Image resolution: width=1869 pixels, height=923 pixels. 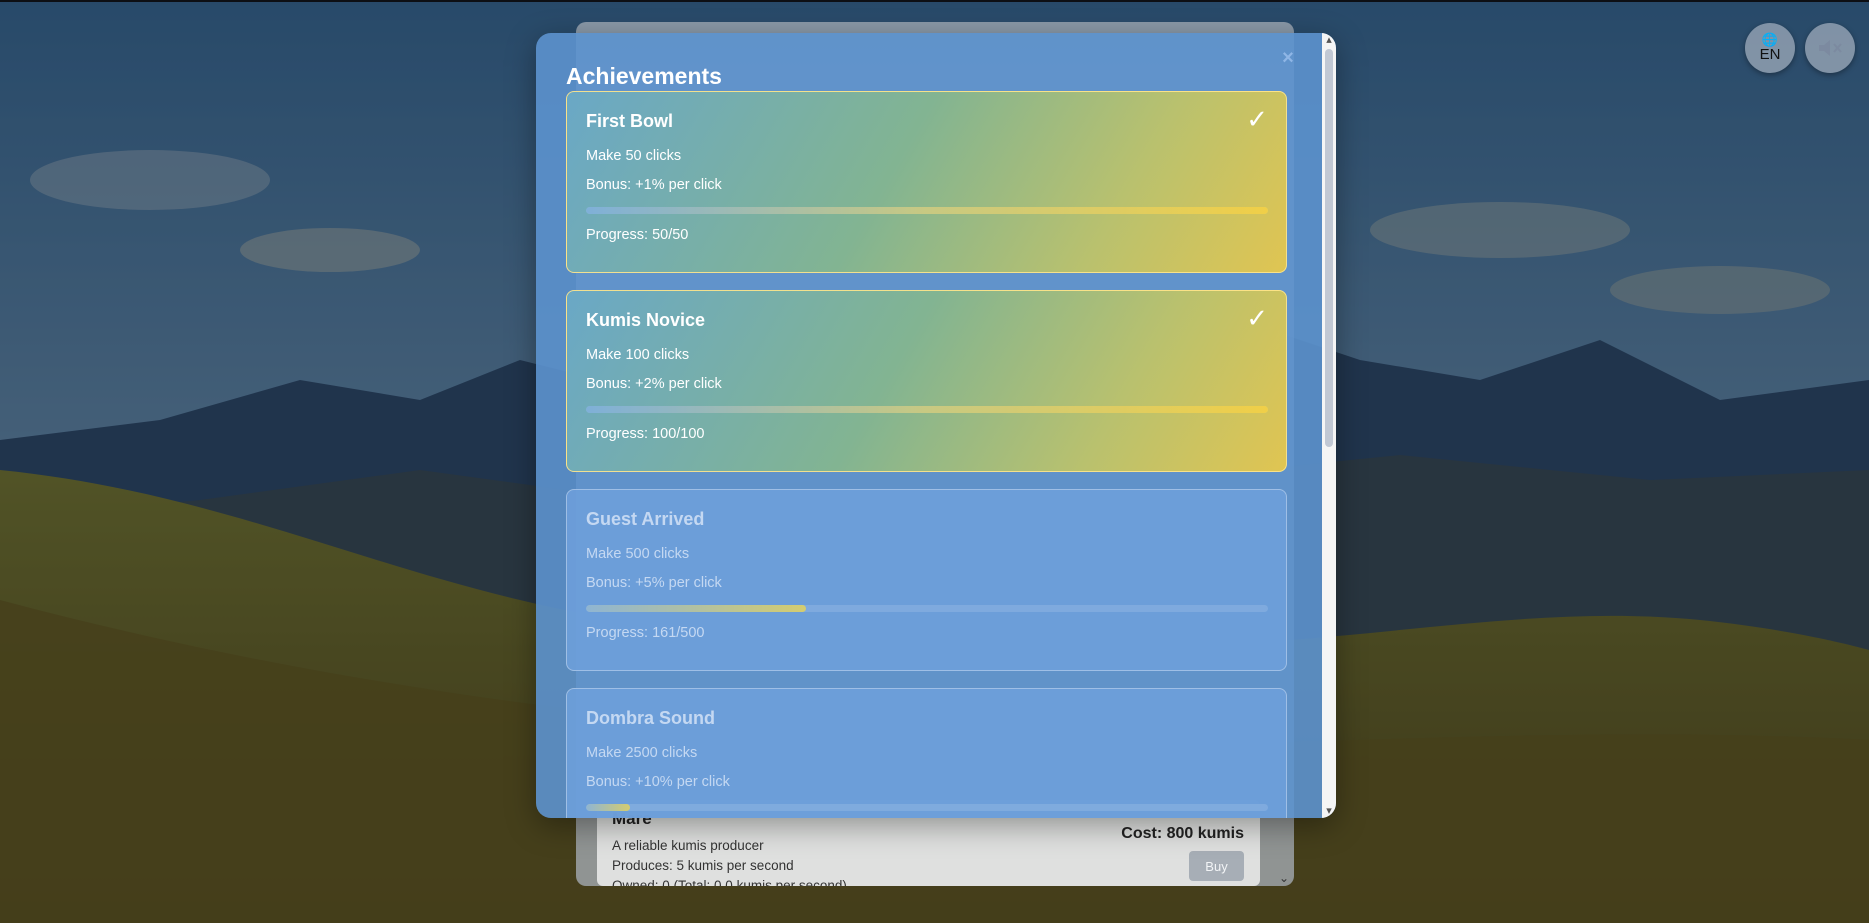 What do you see at coordinates (1329, 248) in the screenshot?
I see `scrollbar-thumb` at bounding box center [1329, 248].